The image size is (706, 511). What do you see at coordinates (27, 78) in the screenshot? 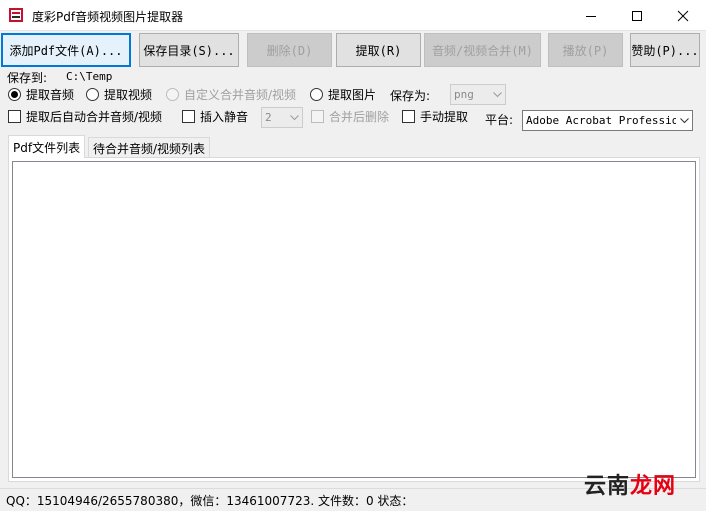
I see `save-to-label: 保存到:` at bounding box center [27, 78].